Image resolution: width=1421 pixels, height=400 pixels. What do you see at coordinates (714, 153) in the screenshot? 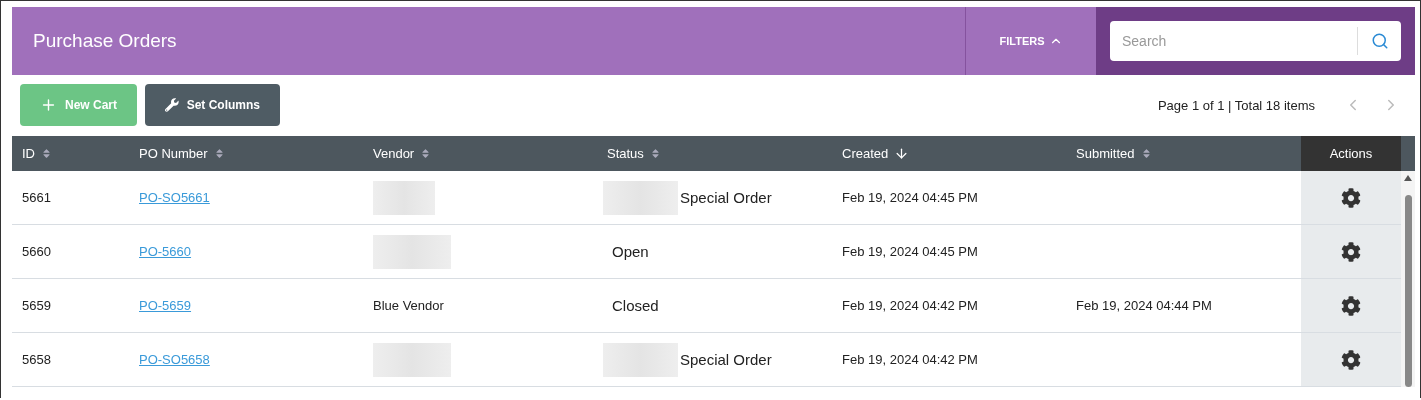
I see `column-header: Status` at bounding box center [714, 153].